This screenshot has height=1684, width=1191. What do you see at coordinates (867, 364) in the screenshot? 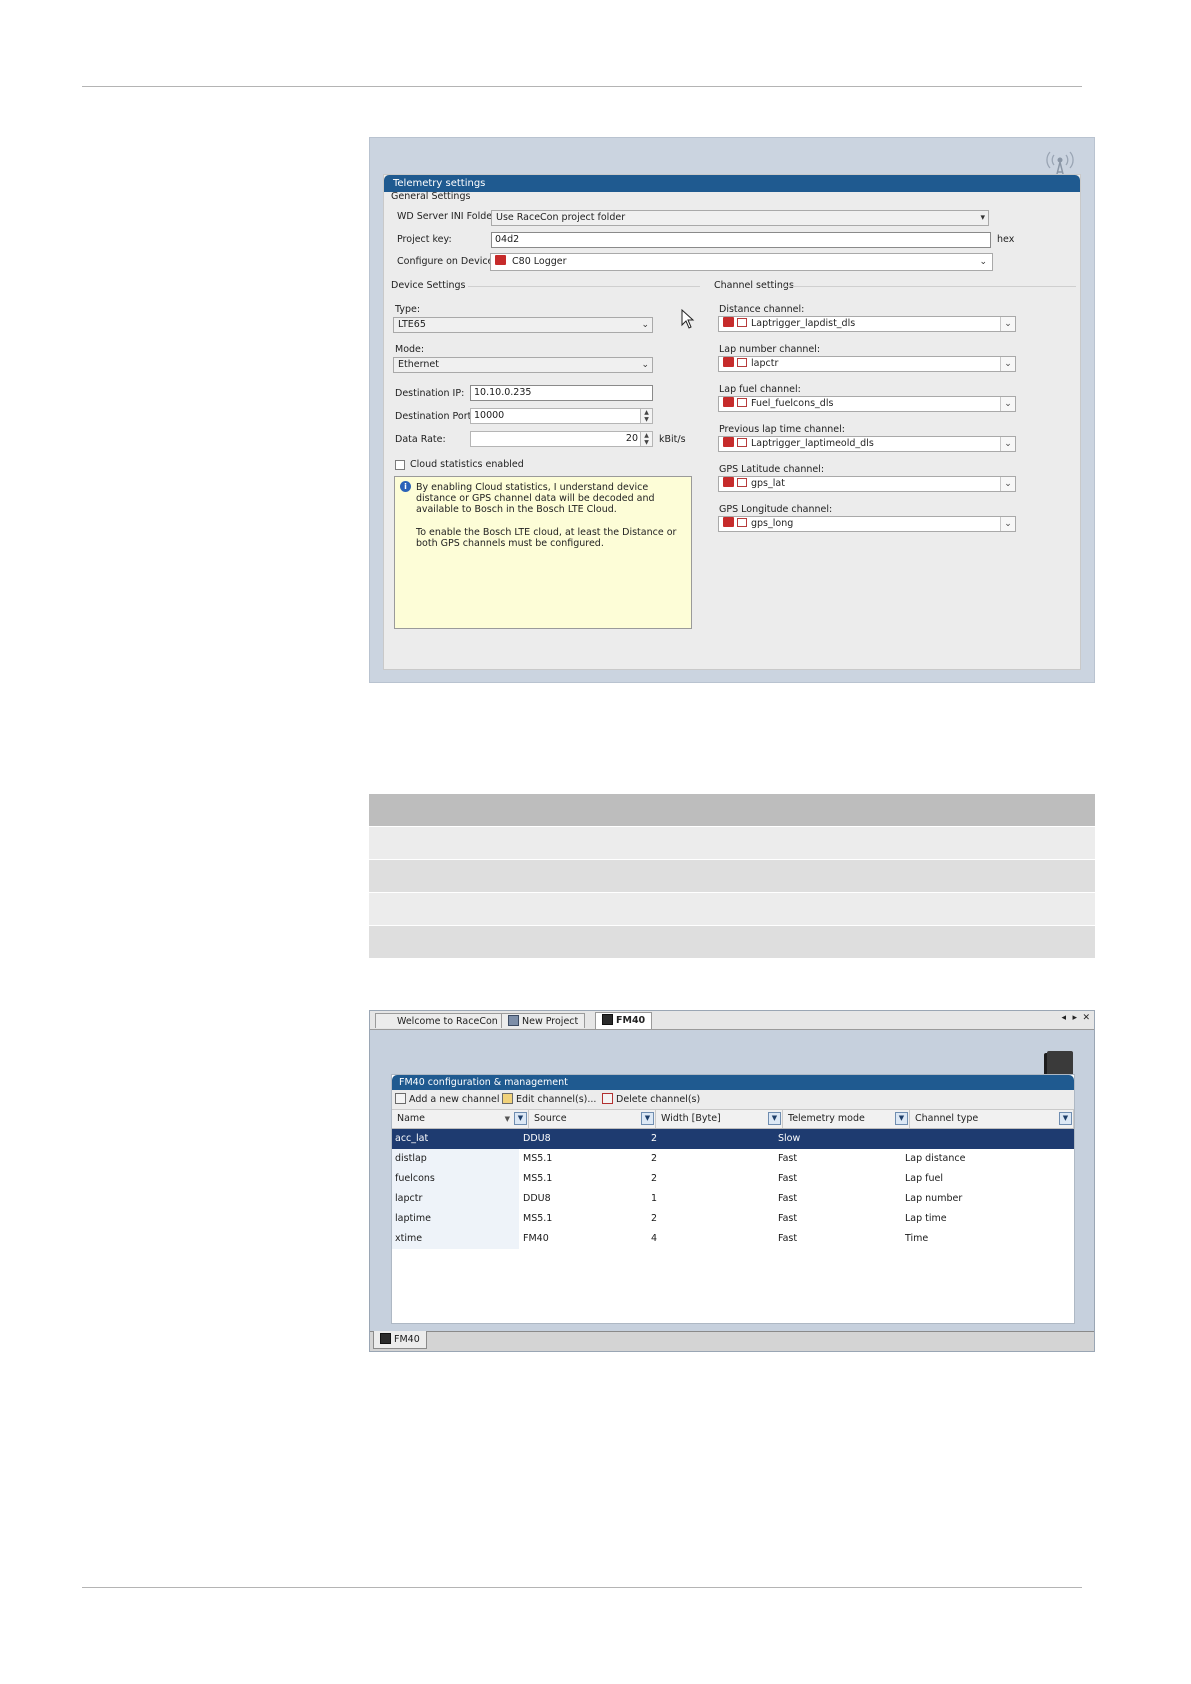
I see `lap-number-channel-dropdown: lapctr ⌄` at bounding box center [867, 364].